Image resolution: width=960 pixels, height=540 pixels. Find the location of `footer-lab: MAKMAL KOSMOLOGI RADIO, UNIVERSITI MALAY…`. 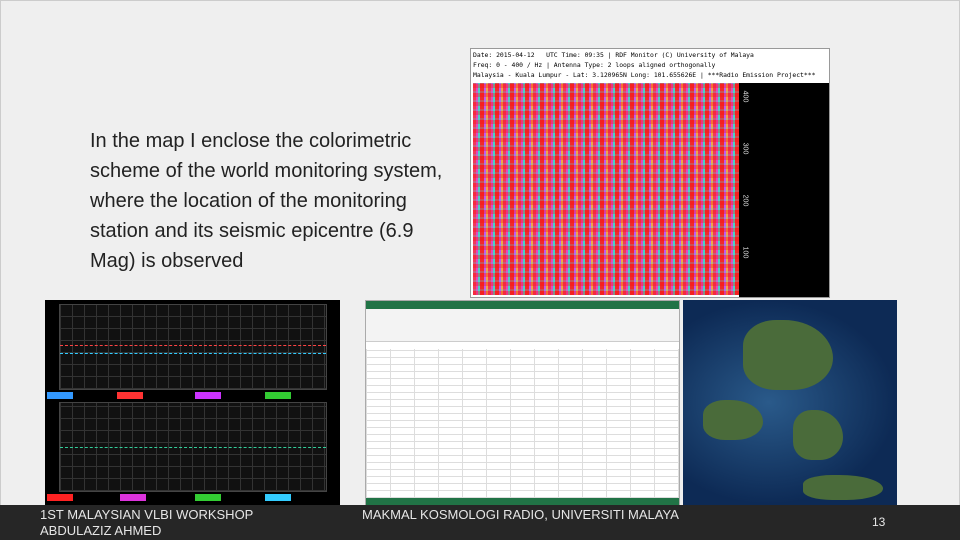

footer-lab: MAKMAL KOSMOLOGI RADIO, UNIVERSITI MALAY… is located at coordinates (520, 514).